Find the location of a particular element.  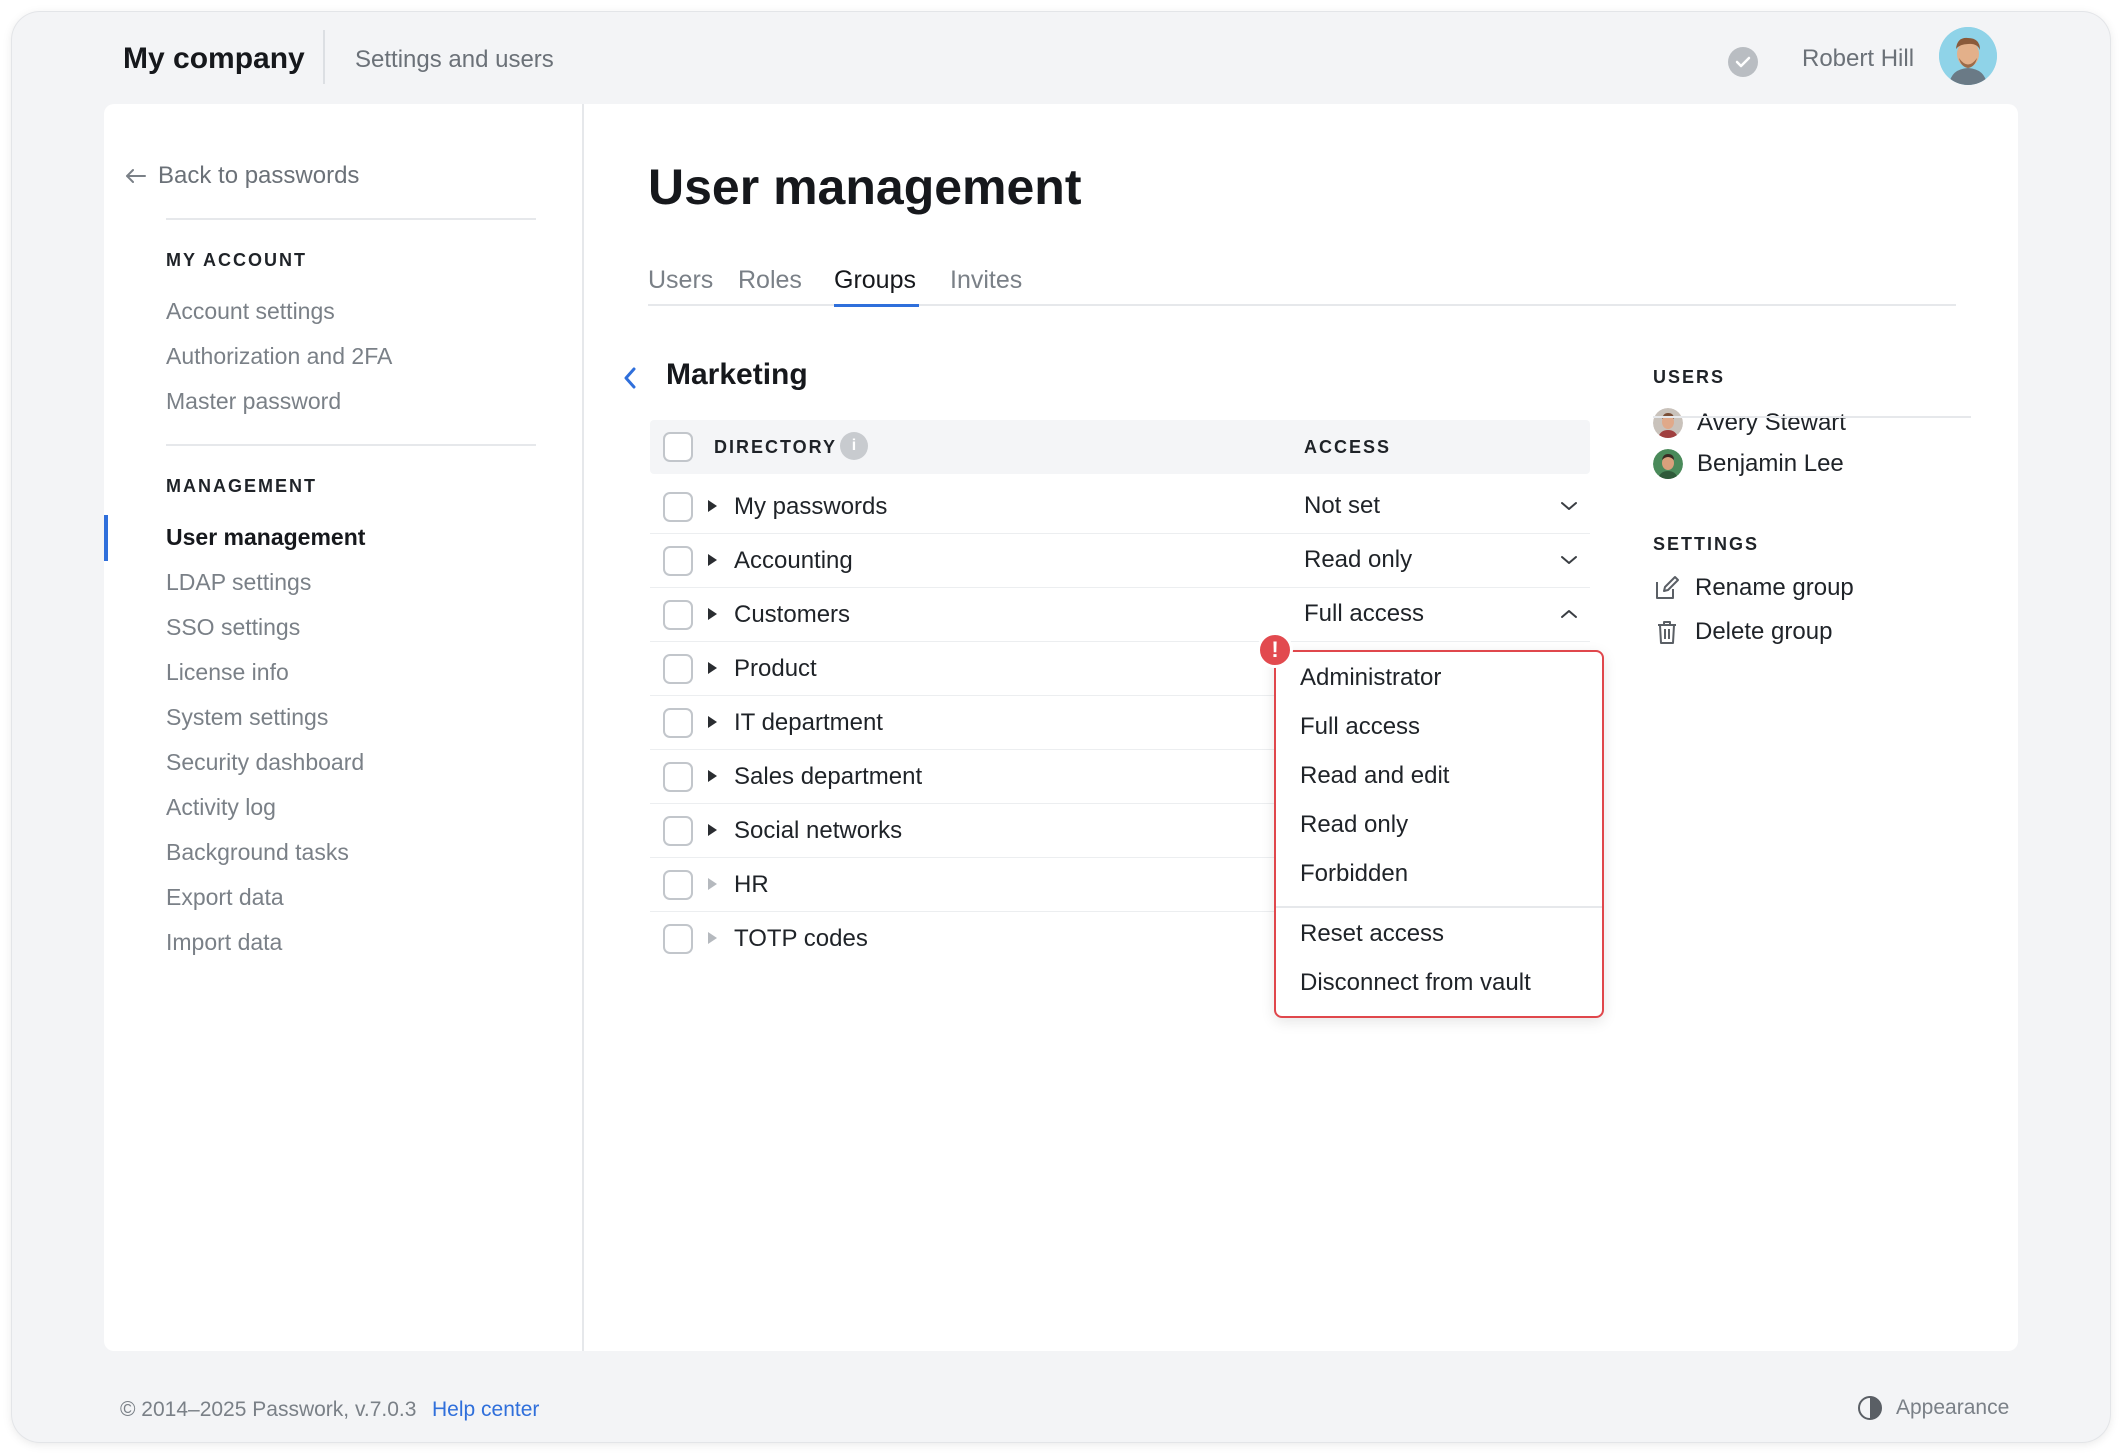

directory-name: Accounting is located at coordinates (793, 561).